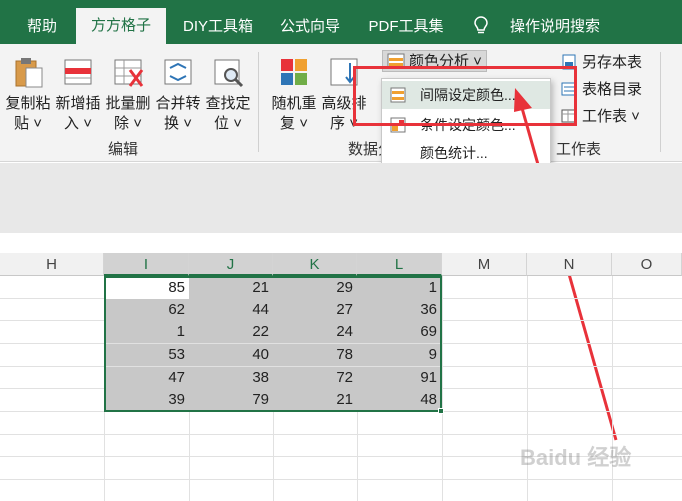 This screenshot has width=682, height=501. I want to click on sheet-top-gap, so click(341, 243).